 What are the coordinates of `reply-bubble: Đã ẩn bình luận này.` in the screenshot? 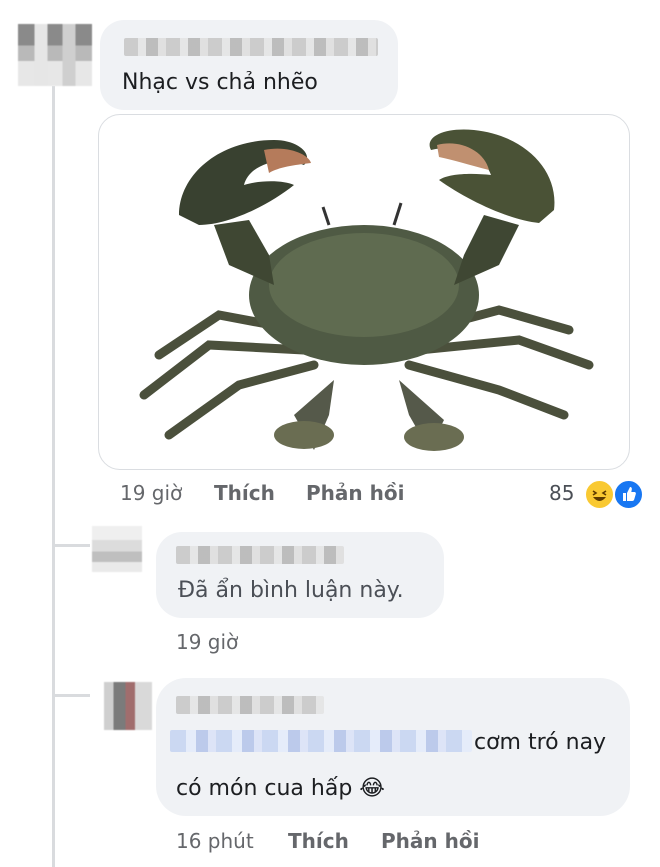 It's located at (300, 575).